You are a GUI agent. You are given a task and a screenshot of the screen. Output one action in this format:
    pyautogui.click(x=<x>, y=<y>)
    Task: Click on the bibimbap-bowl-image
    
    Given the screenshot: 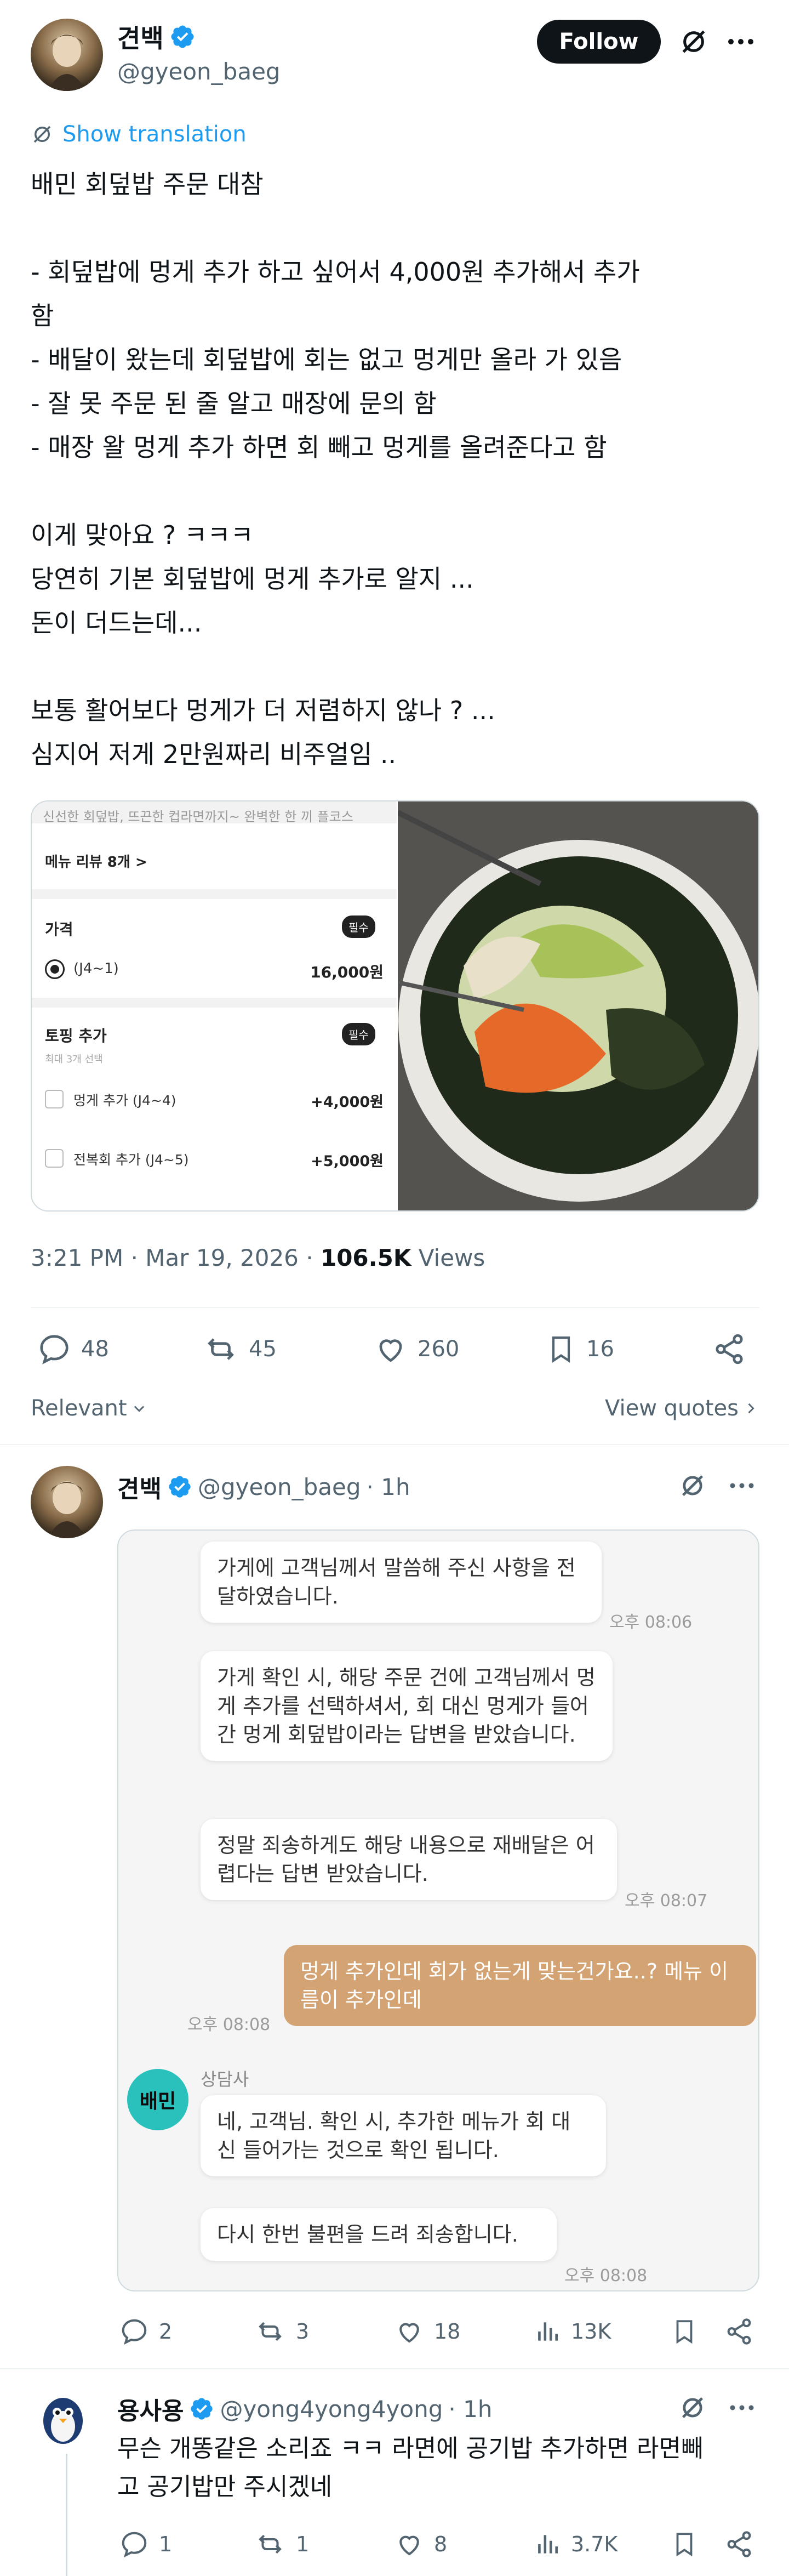 What is the action you would take?
    pyautogui.click(x=578, y=1005)
    